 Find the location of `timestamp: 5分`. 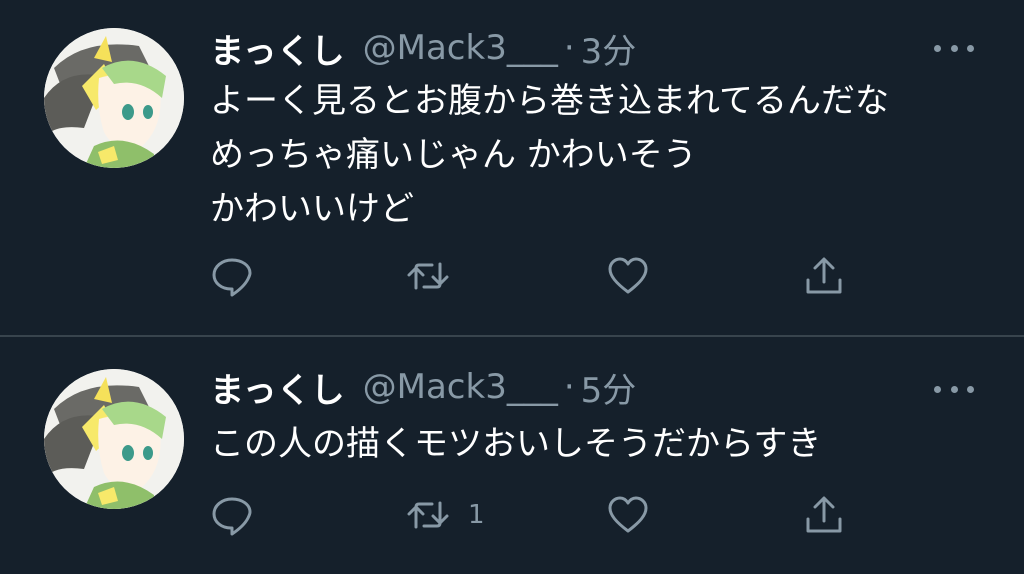

timestamp: 5分 is located at coordinates (609, 387).